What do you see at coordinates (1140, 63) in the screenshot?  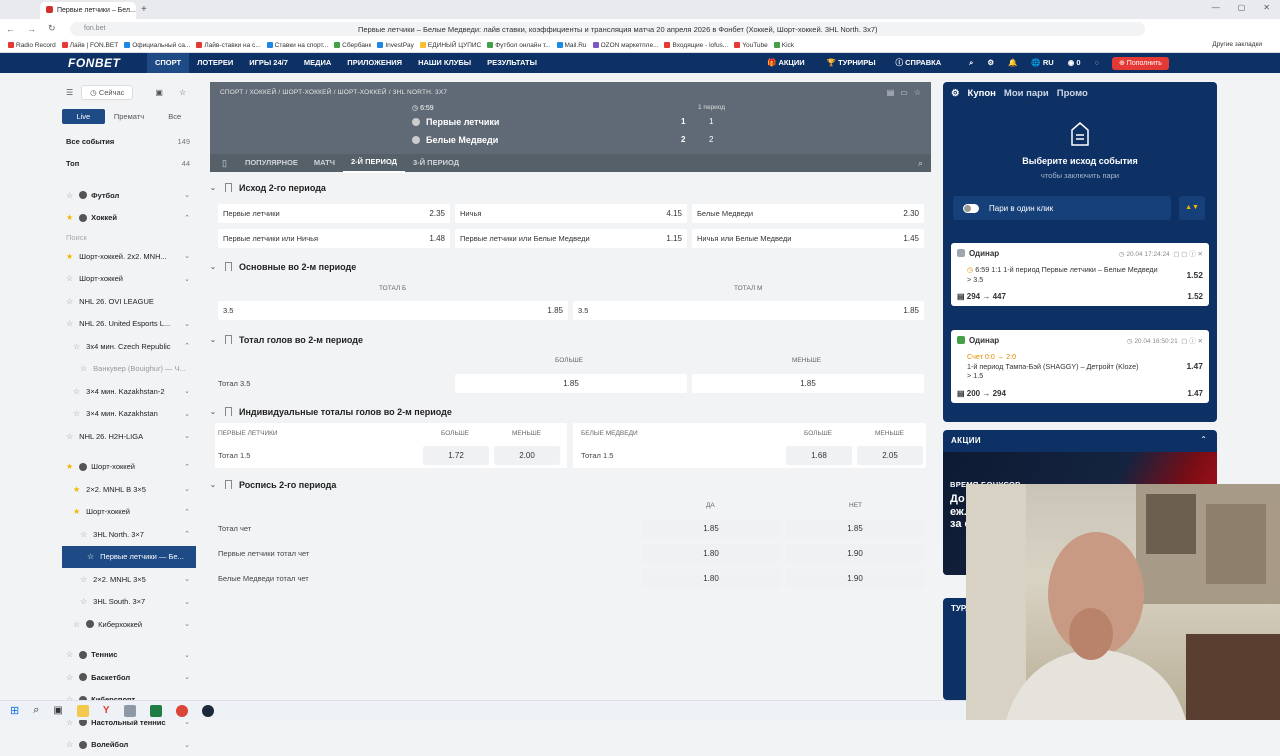 I see `deposit-button: ⊕ Пополнить` at bounding box center [1140, 63].